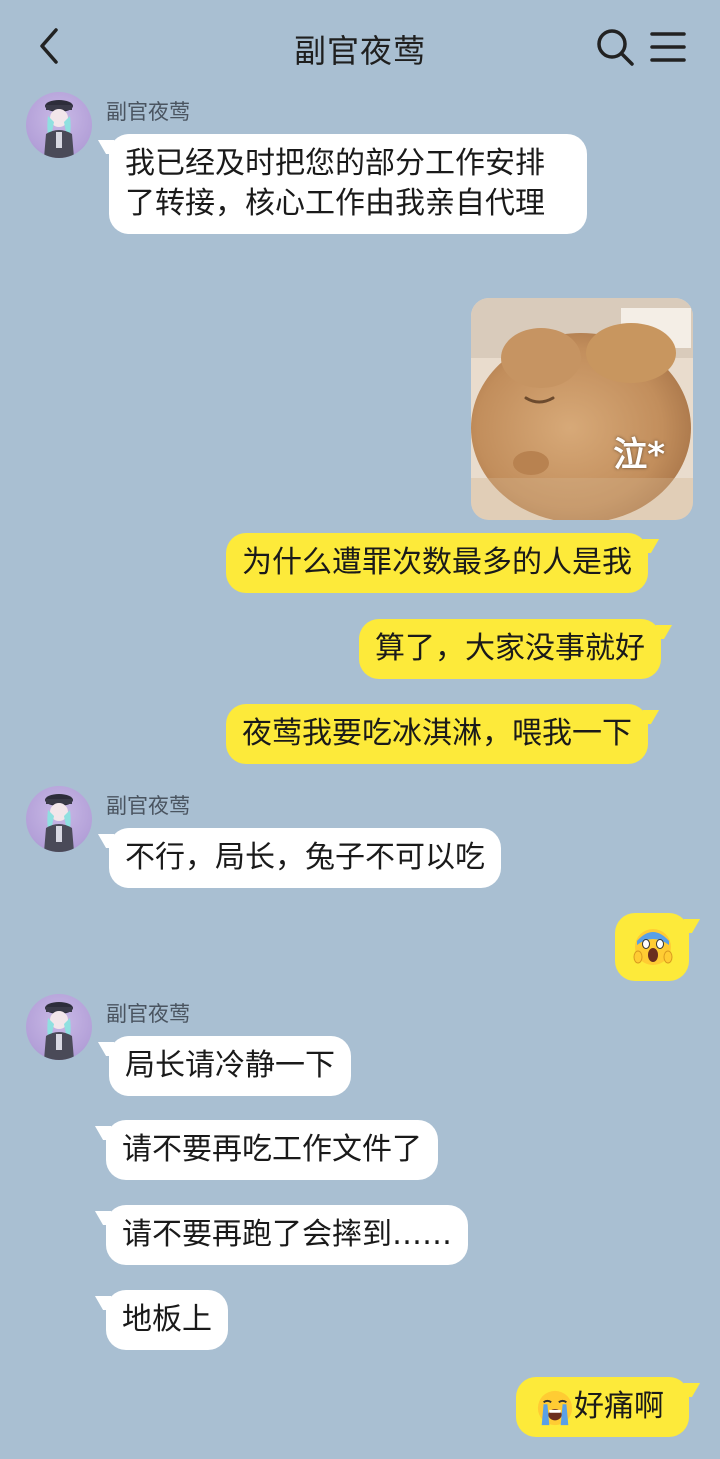  I want to click on search-button, so click(615, 47).